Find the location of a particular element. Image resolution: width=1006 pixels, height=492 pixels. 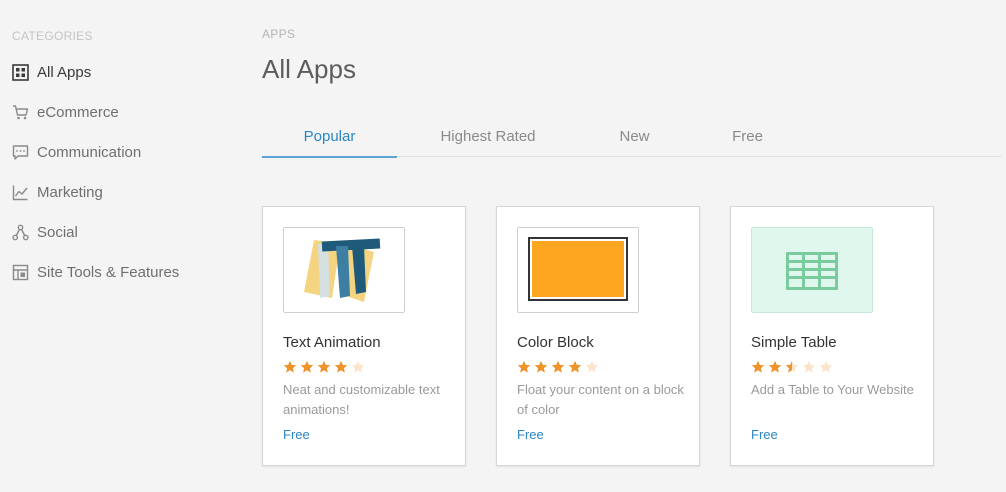

text-animation-icon is located at coordinates (342, 270).